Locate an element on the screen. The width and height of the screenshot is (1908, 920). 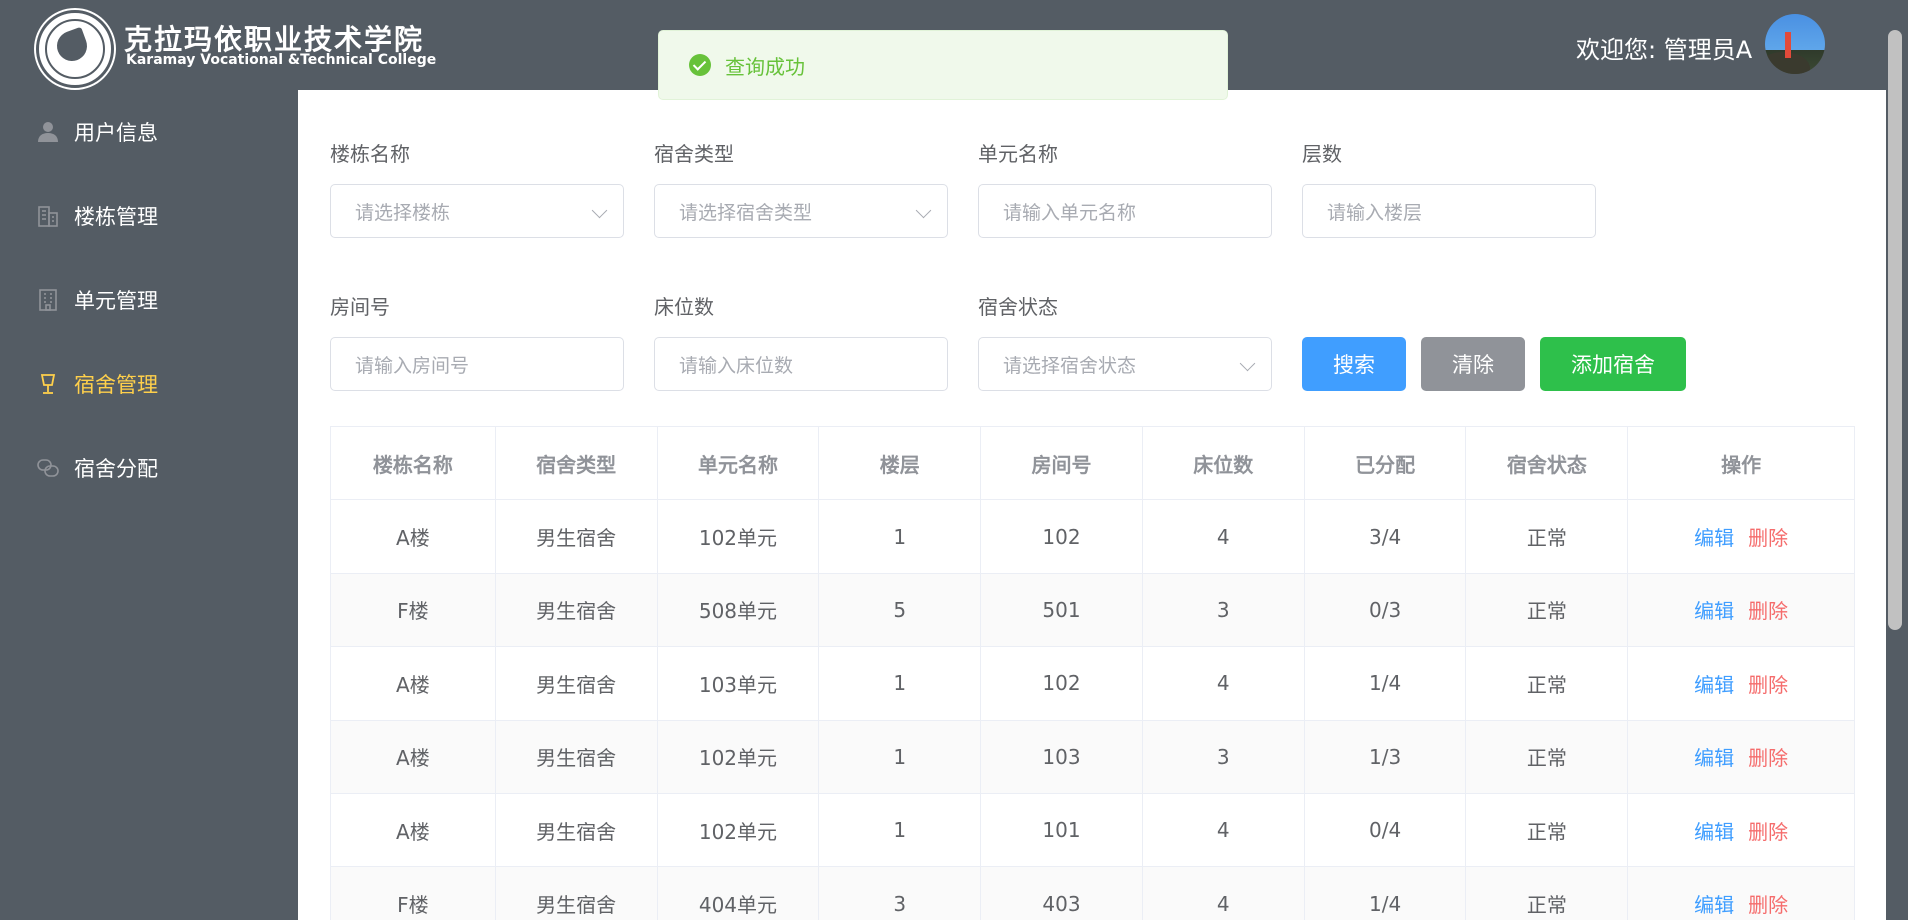
status-select-placeholder: 请选择宿舍状态 is located at coordinates (1070, 365).